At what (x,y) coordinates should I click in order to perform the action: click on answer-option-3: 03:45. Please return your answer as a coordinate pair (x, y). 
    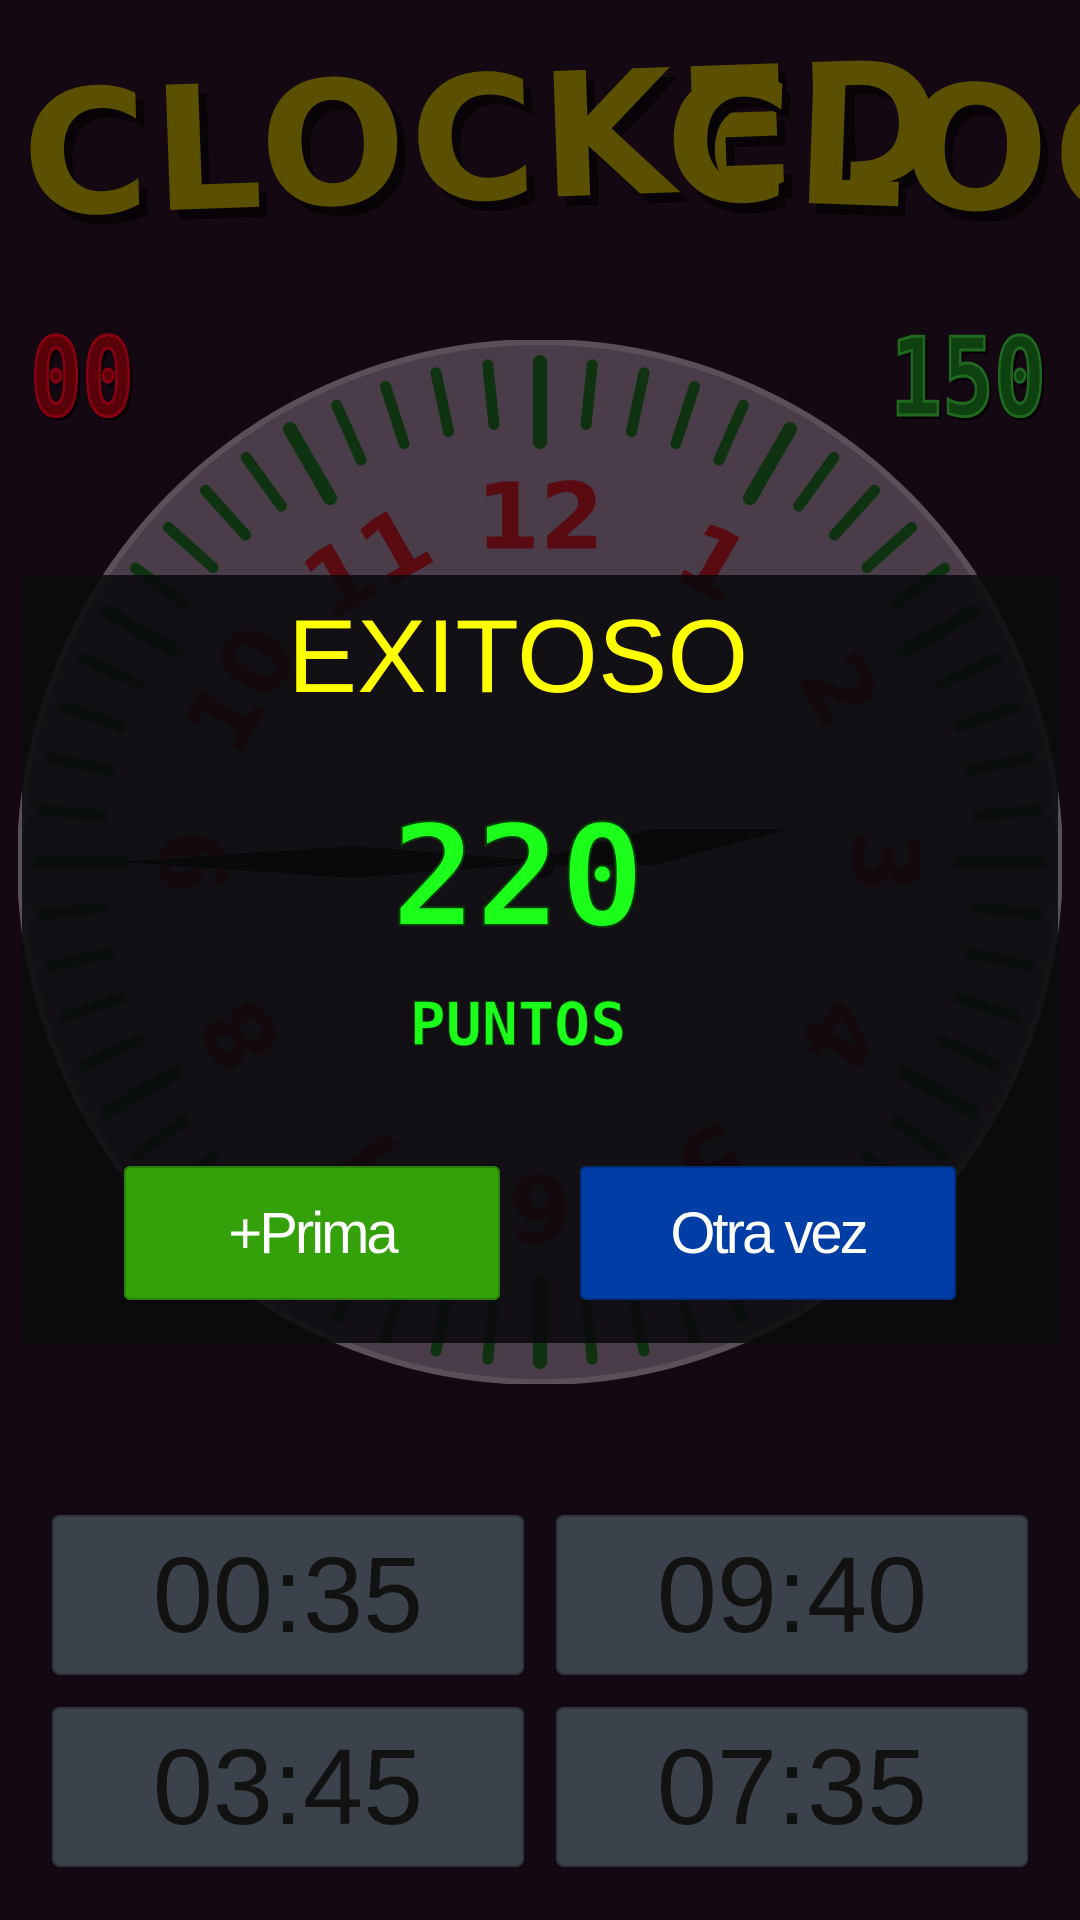
    Looking at the image, I should click on (288, 1787).